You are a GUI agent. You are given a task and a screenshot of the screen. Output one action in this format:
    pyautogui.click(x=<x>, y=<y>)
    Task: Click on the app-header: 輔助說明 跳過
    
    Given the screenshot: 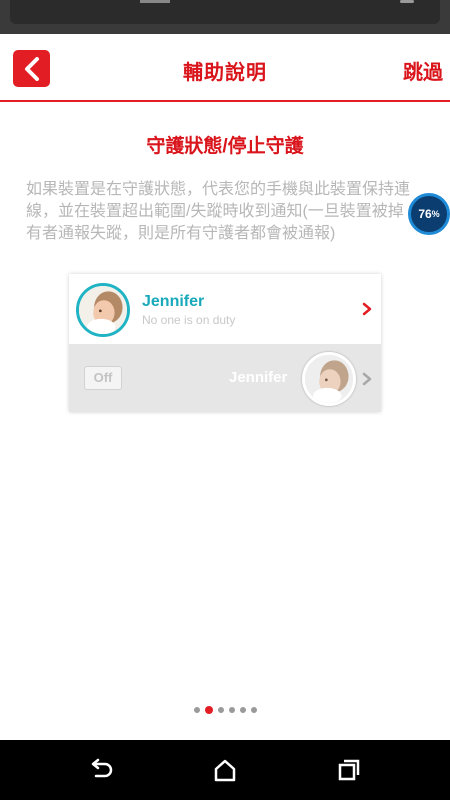 What is the action you would take?
    pyautogui.click(x=225, y=68)
    